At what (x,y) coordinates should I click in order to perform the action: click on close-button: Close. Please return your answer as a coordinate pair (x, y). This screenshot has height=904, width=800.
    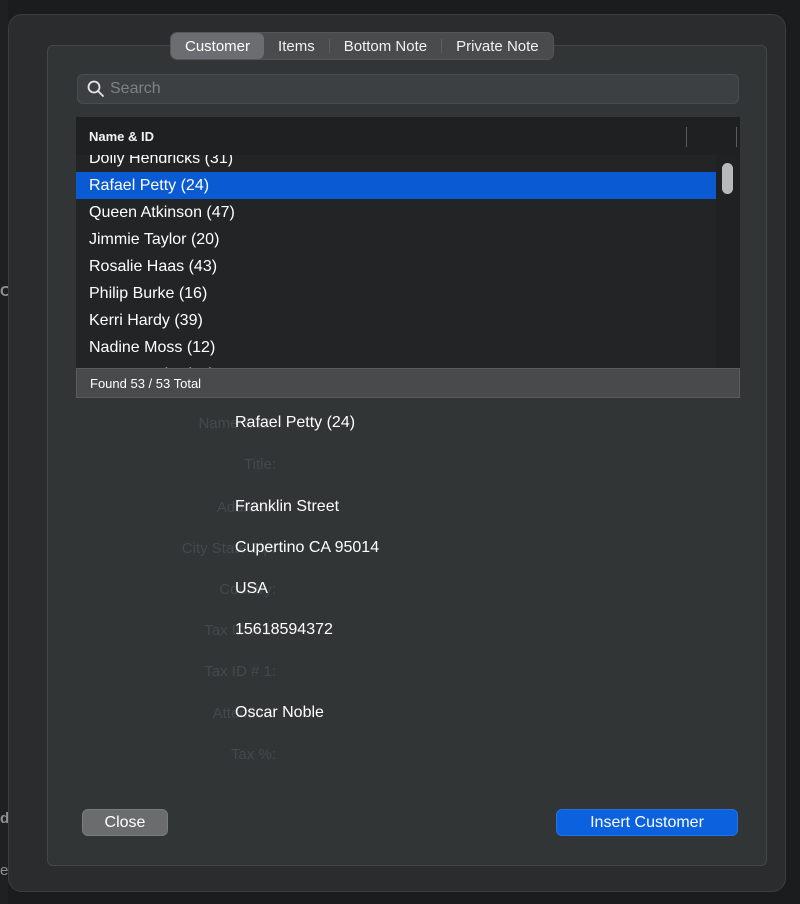
    Looking at the image, I should click on (125, 822).